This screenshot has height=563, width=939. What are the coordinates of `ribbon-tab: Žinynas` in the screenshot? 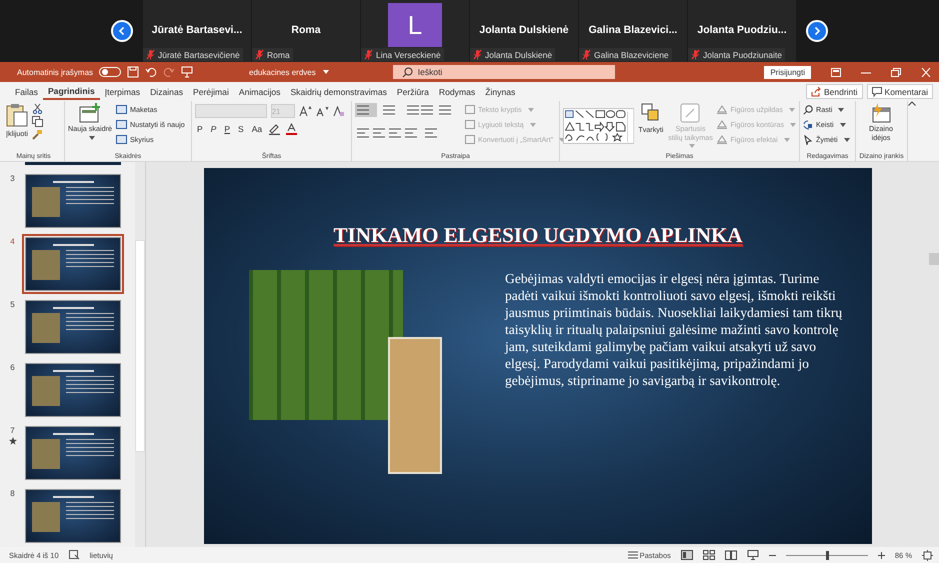 It's located at (500, 91).